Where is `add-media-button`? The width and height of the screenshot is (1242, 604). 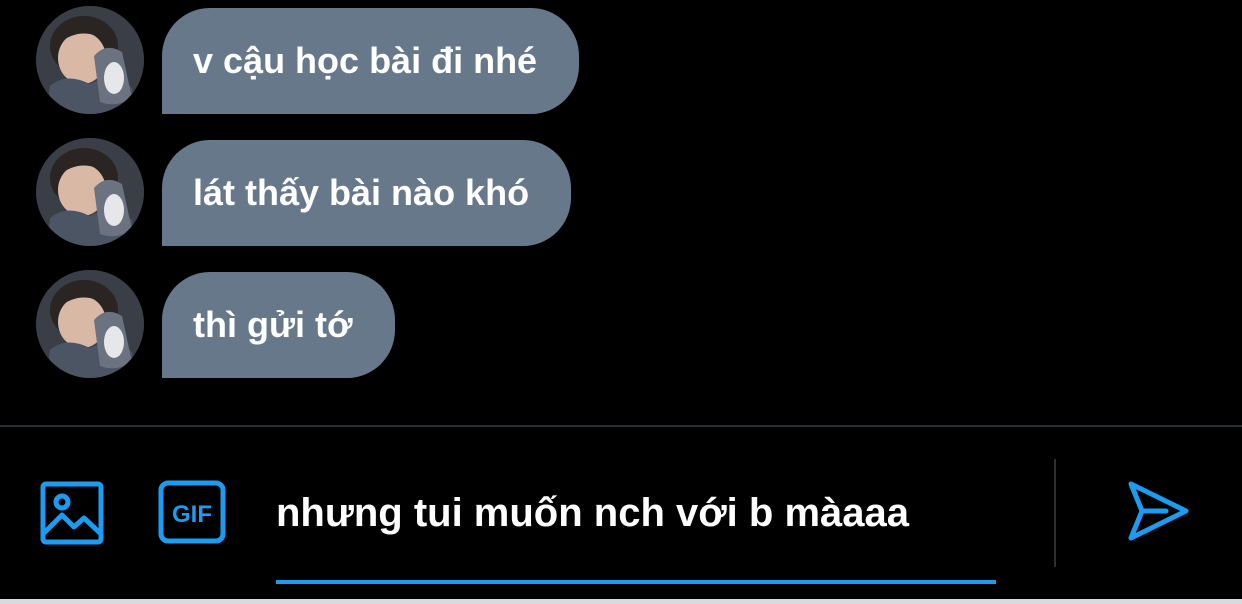 add-media-button is located at coordinates (72, 513).